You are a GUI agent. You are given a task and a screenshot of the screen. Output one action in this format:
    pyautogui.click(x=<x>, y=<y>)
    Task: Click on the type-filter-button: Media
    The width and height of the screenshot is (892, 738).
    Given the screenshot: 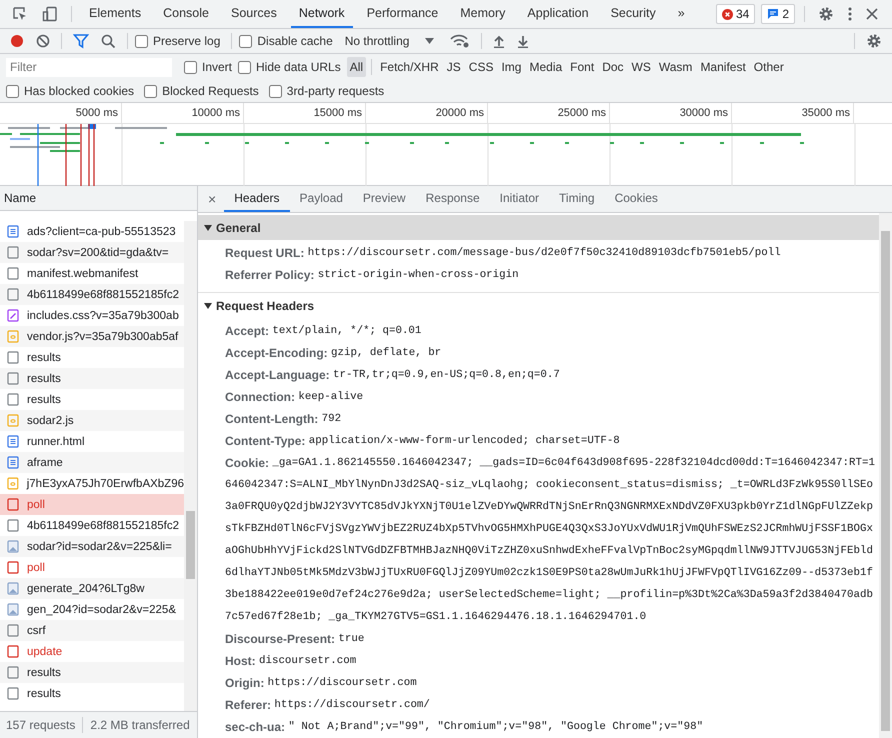 What is the action you would take?
    pyautogui.click(x=546, y=67)
    